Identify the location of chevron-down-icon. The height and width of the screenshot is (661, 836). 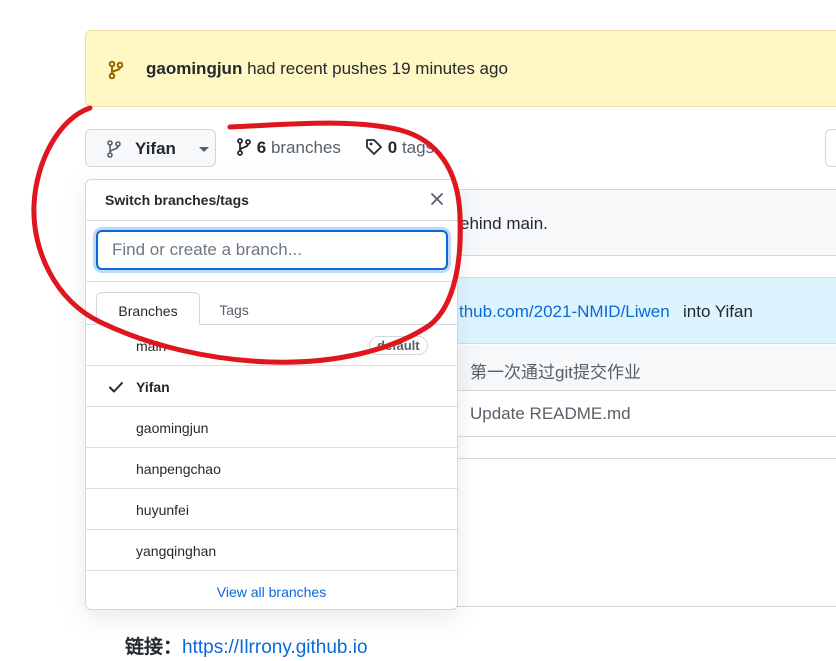
(204, 149).